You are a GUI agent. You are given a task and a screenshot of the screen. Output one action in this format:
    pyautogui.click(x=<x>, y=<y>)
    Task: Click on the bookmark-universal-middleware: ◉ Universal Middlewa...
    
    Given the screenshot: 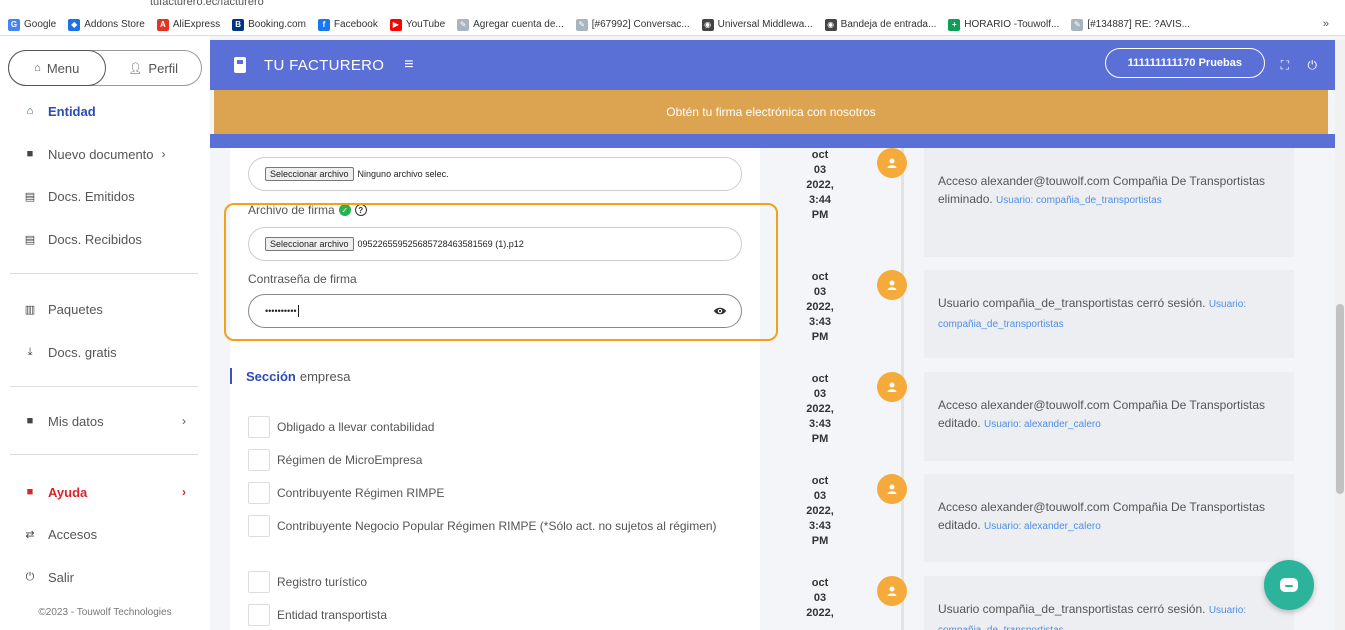 What is the action you would take?
    pyautogui.click(x=757, y=24)
    